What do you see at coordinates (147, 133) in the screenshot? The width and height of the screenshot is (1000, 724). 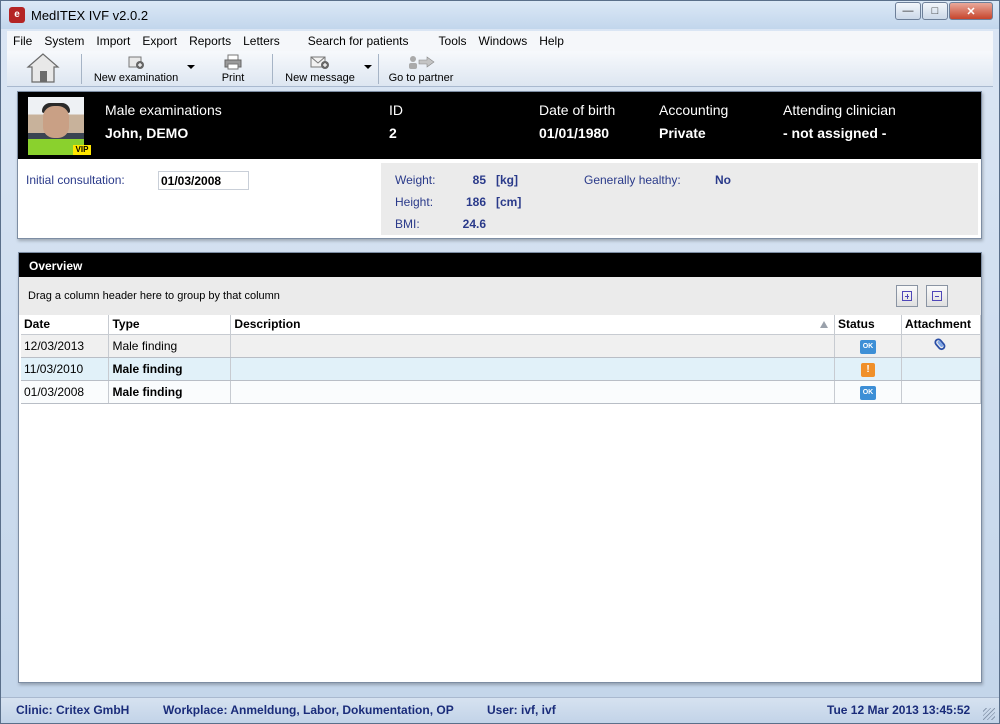 I see `patient-name: John, DEMO` at bounding box center [147, 133].